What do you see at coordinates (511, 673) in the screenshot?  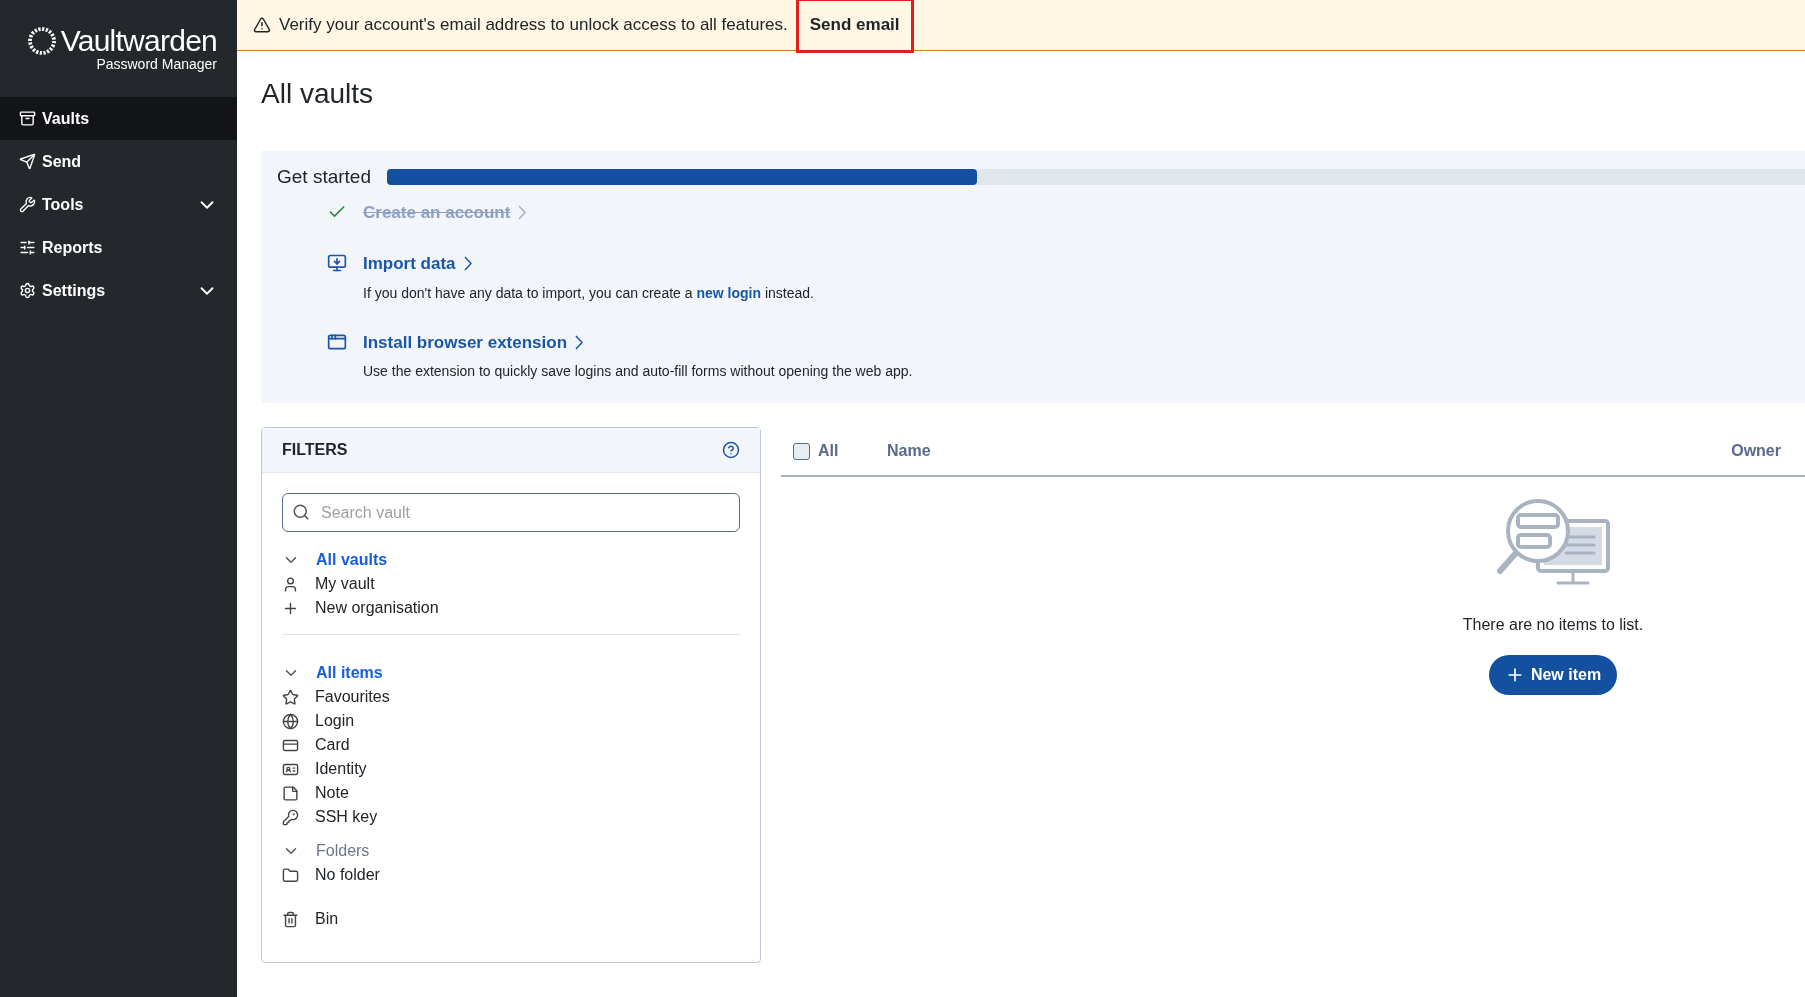 I see `filter-group-header: All items` at bounding box center [511, 673].